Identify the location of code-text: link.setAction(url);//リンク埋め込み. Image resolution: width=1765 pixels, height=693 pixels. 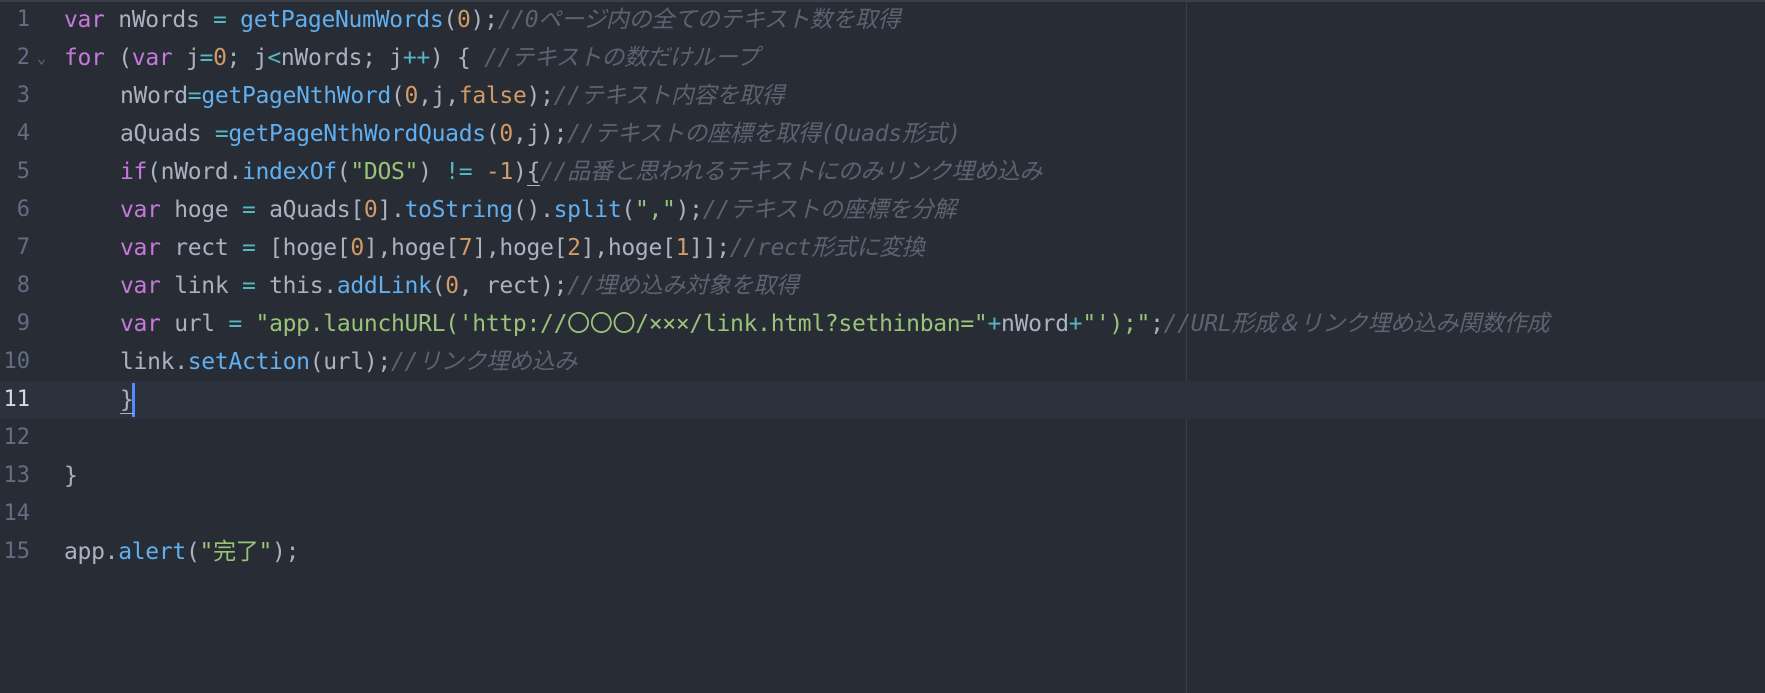
(348, 362).